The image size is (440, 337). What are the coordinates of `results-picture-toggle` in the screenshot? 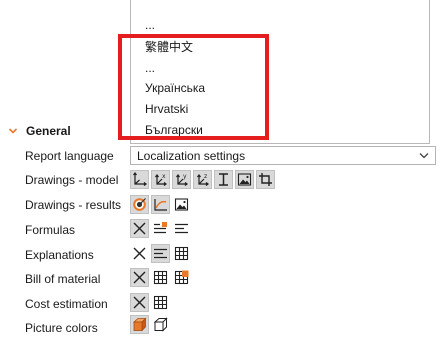 It's located at (181, 204).